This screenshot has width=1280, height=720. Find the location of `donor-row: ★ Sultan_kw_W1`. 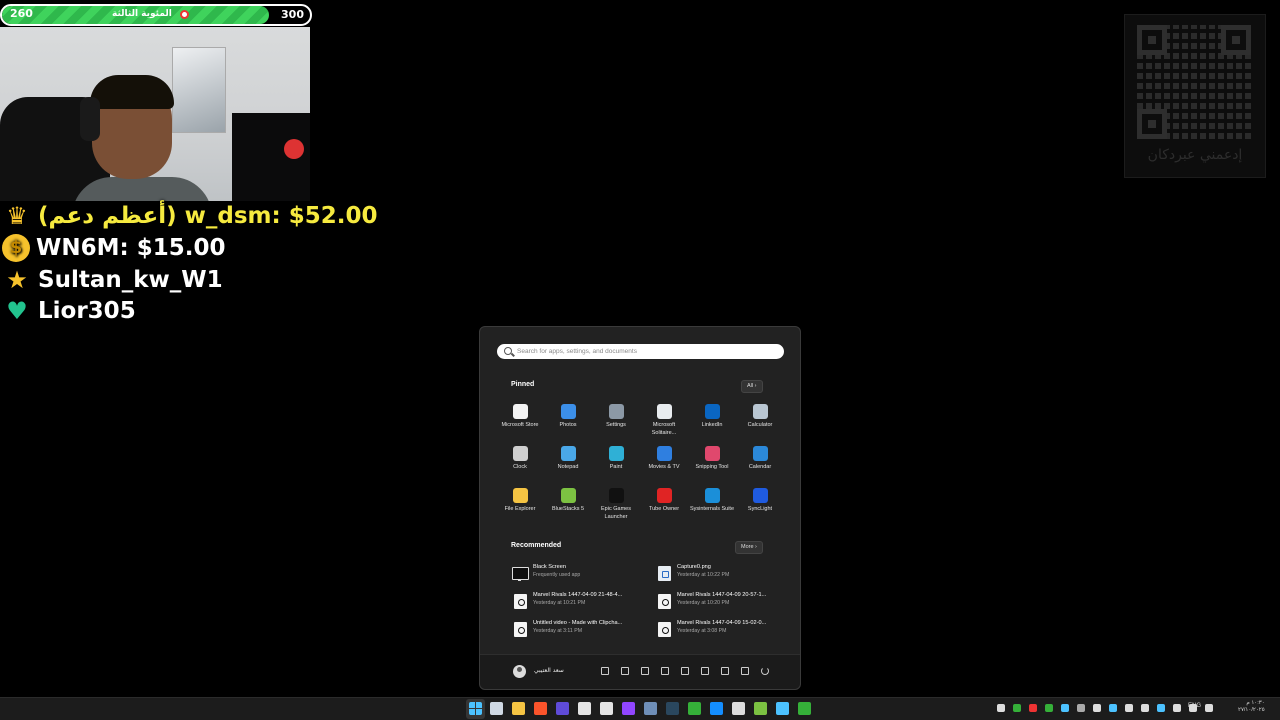

donor-row: ★ Sultan_kw_W1 is located at coordinates (112, 280).